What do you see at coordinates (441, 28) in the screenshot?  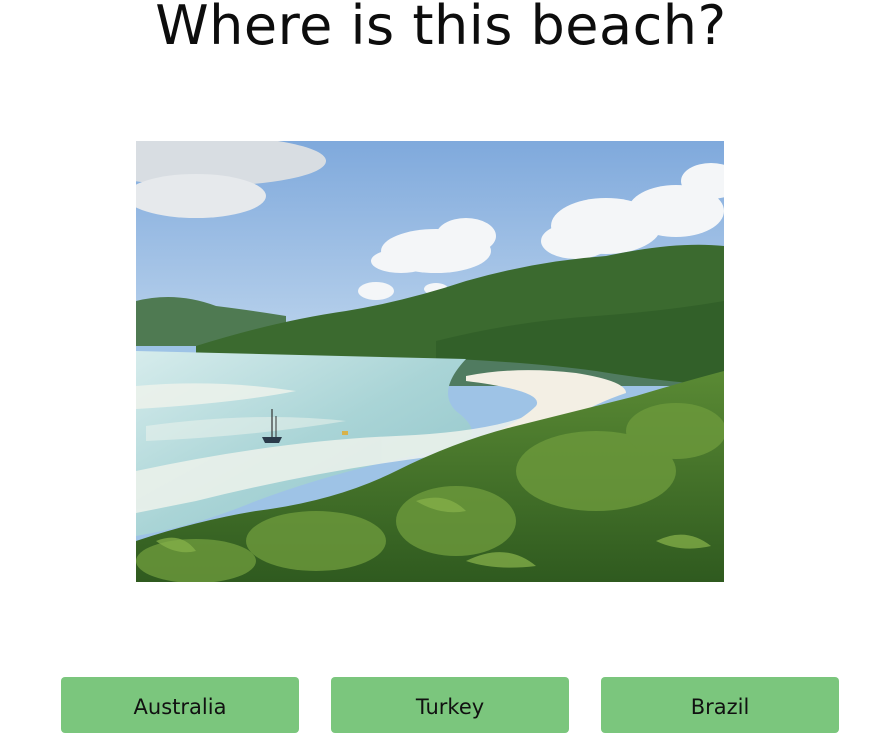 I see `question-title: Where is this beach?` at bounding box center [441, 28].